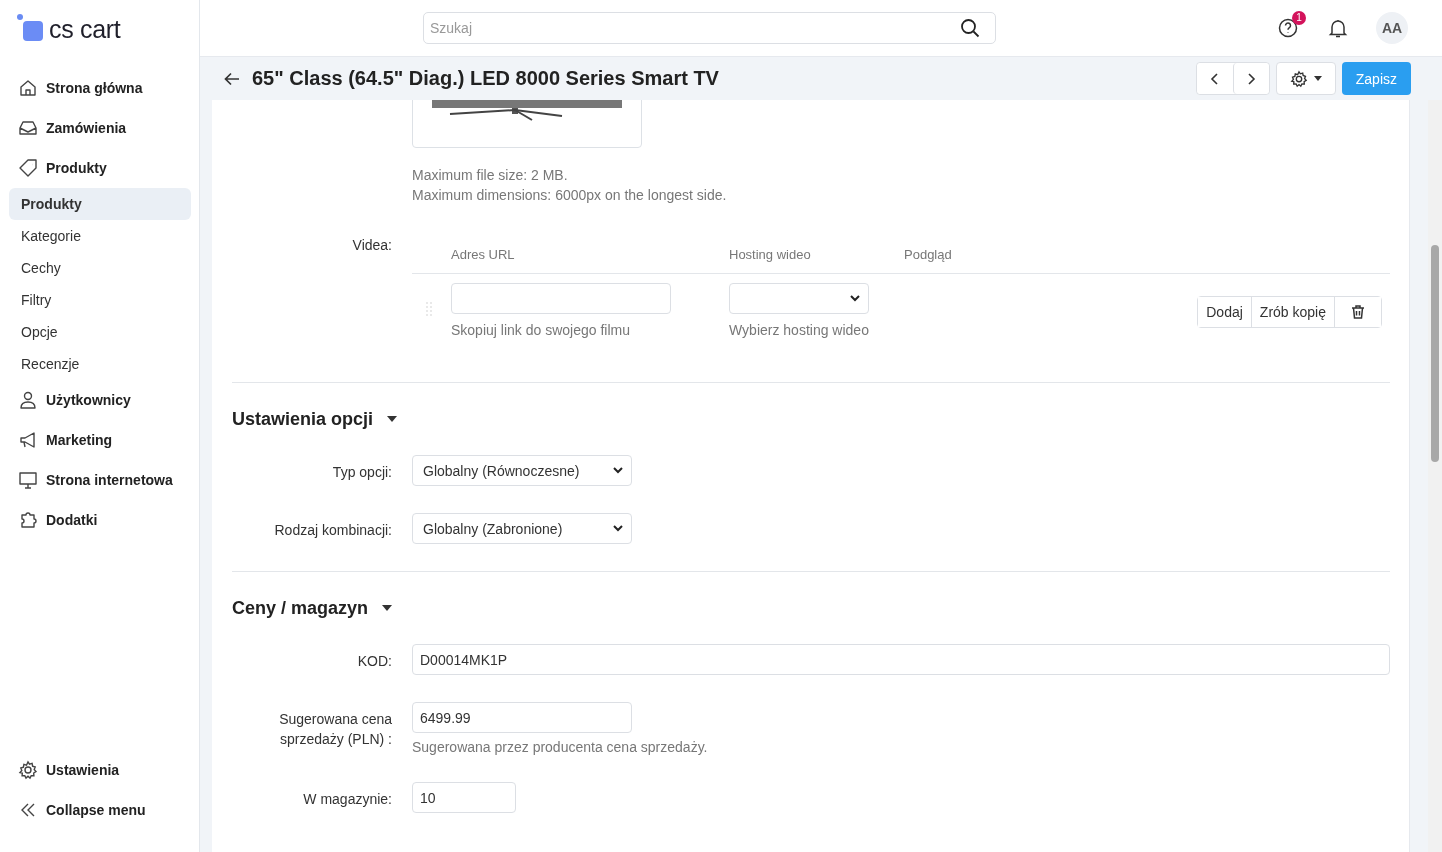 The width and height of the screenshot is (1442, 852). I want to click on input-field: 10, so click(464, 797).